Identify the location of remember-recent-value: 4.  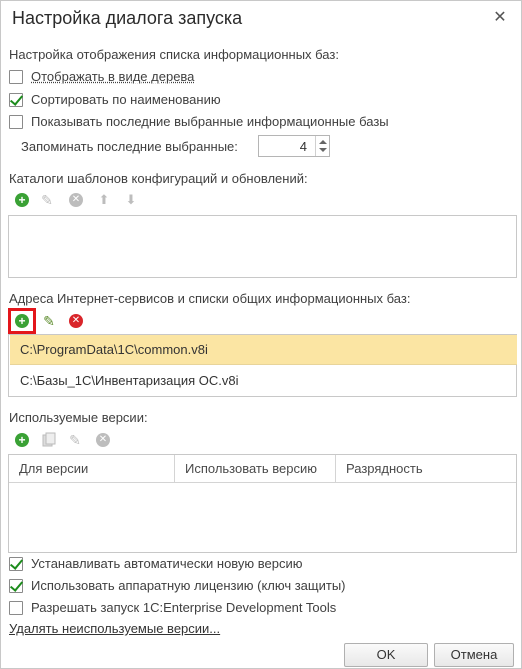
(303, 146).